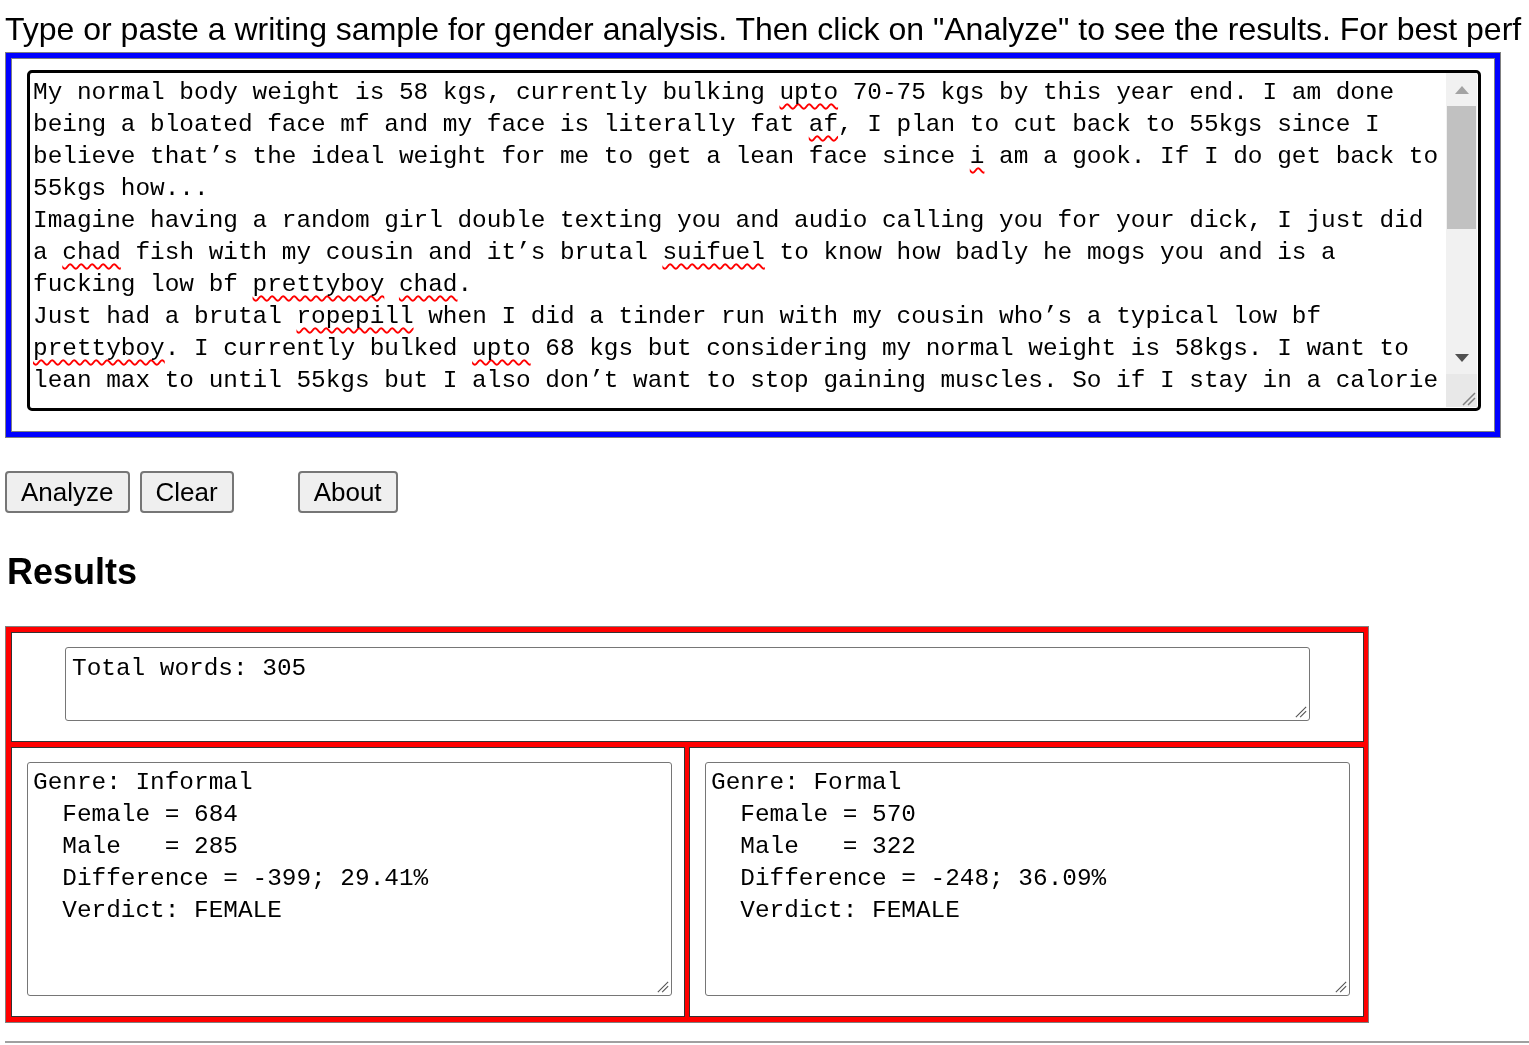 This screenshot has width=1529, height=1045. What do you see at coordinates (349, 879) in the screenshot?
I see `genre-result-field: Genre: Informal Female = 684 Male = 285 Difference = -399; 29.41% Verdict: FEMALE` at bounding box center [349, 879].